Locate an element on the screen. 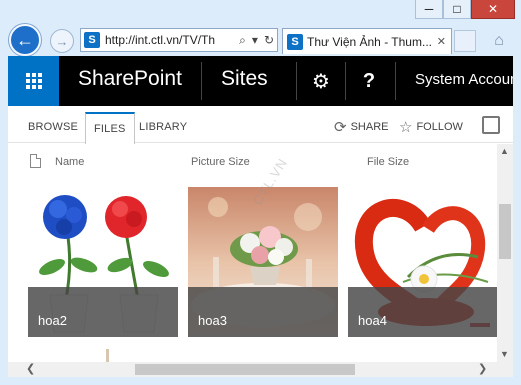 This screenshot has width=521, height=385. vertical-scroll-thumb is located at coordinates (505, 231).